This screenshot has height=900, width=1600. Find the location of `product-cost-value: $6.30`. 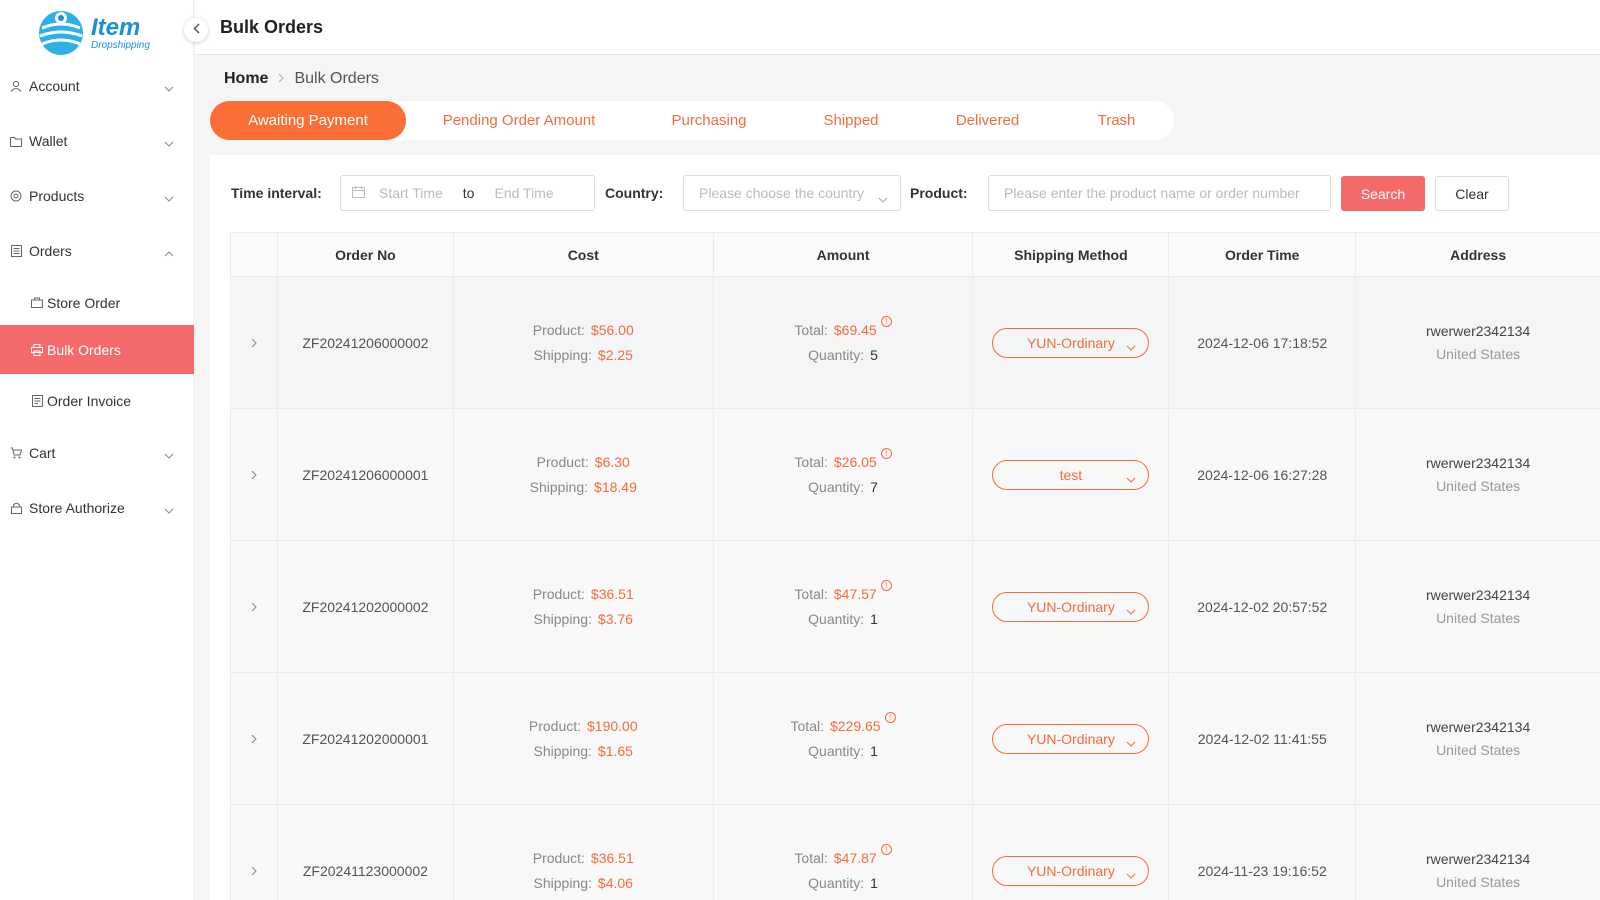

product-cost-value: $6.30 is located at coordinates (612, 461).